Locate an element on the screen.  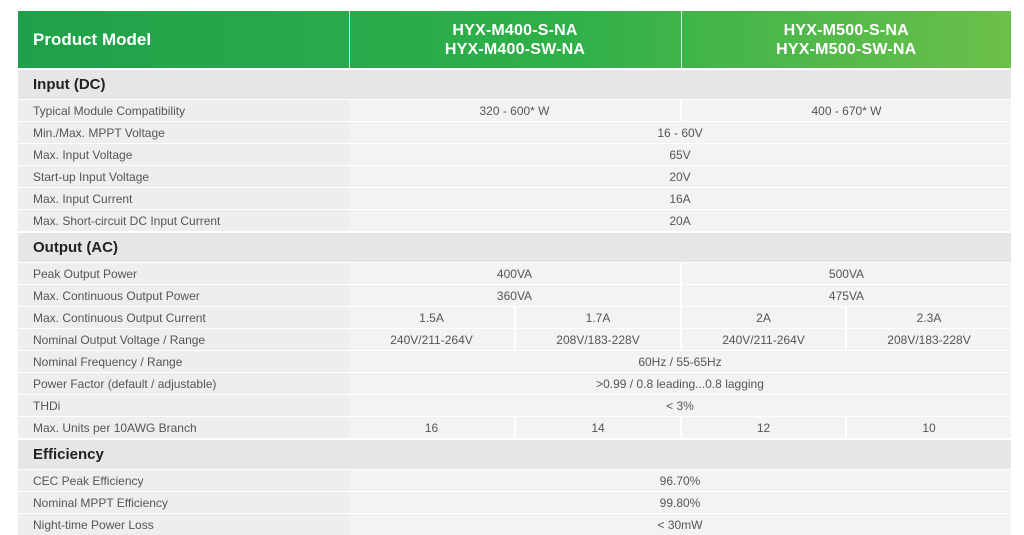
table-row: Start-up Input Voltage 20V is located at coordinates (514, 177).